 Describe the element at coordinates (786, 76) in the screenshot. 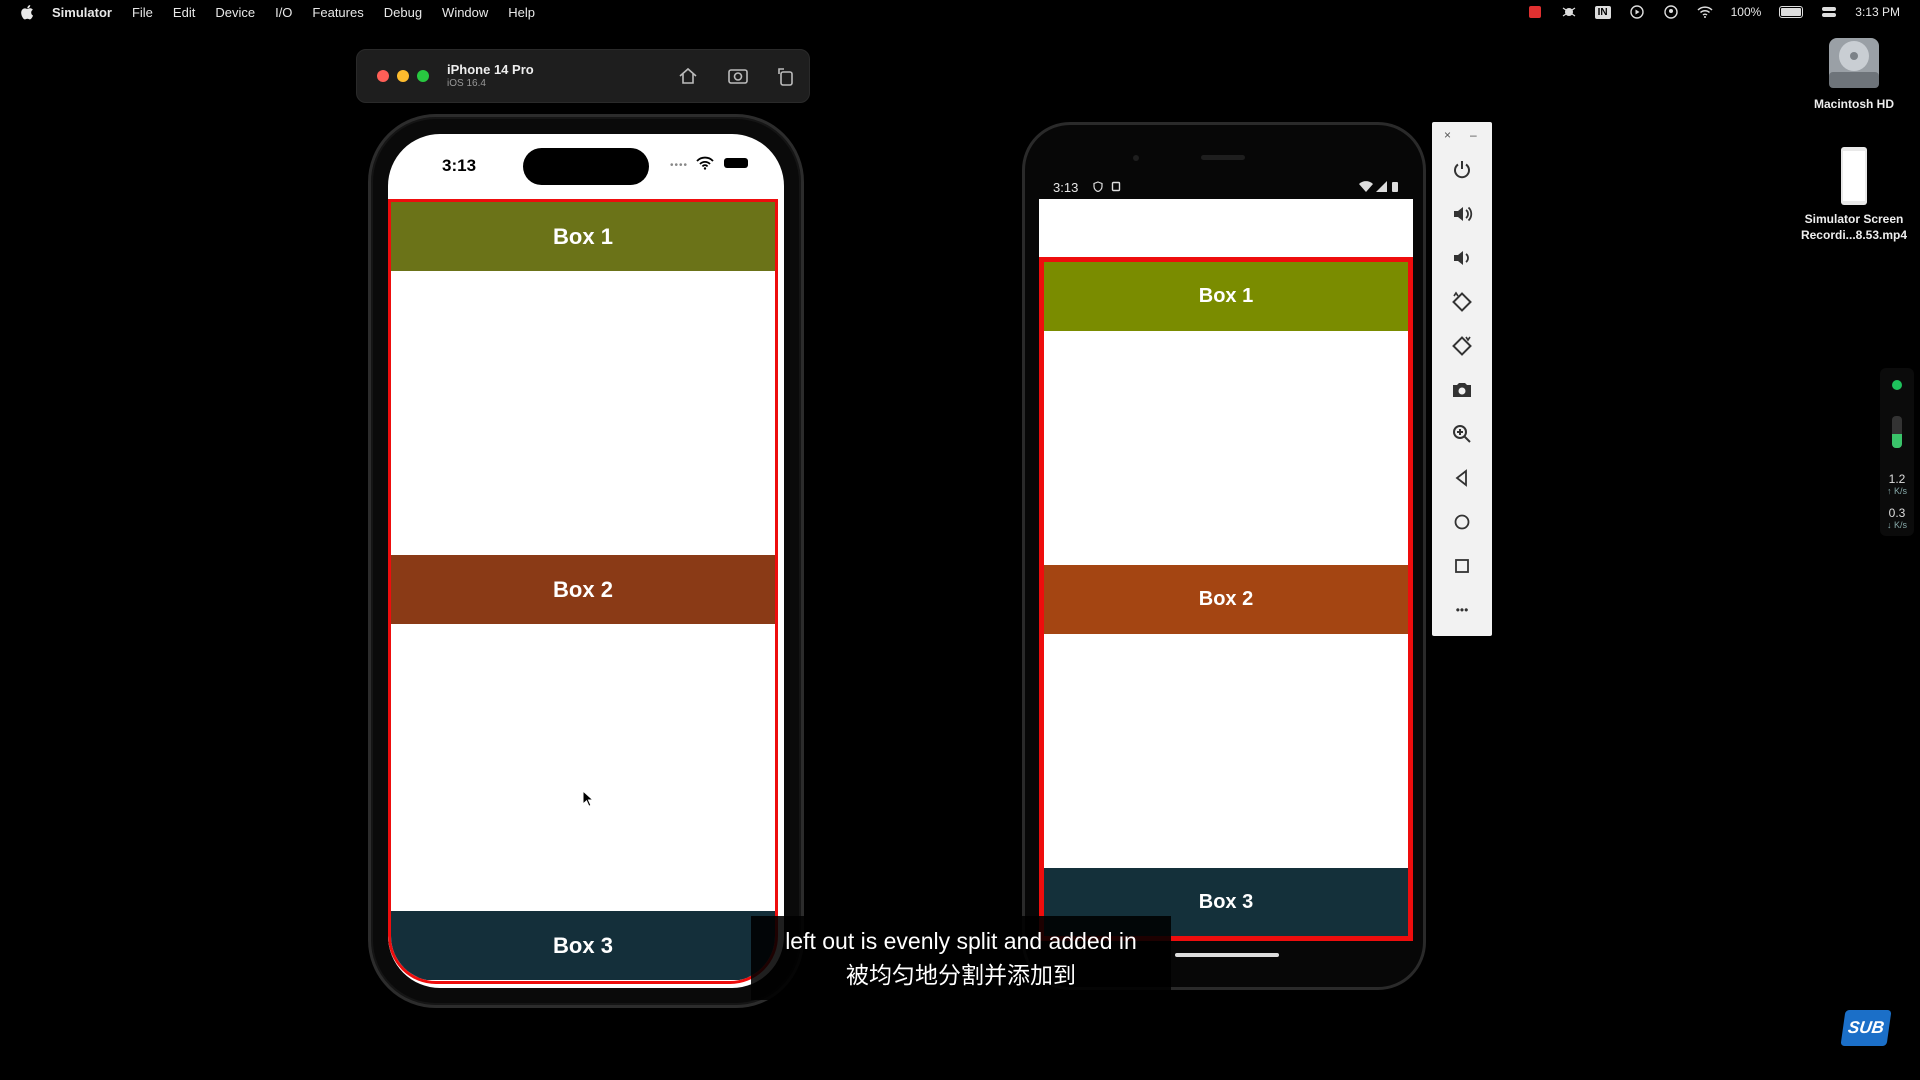

I see `rotate-icon` at that location.